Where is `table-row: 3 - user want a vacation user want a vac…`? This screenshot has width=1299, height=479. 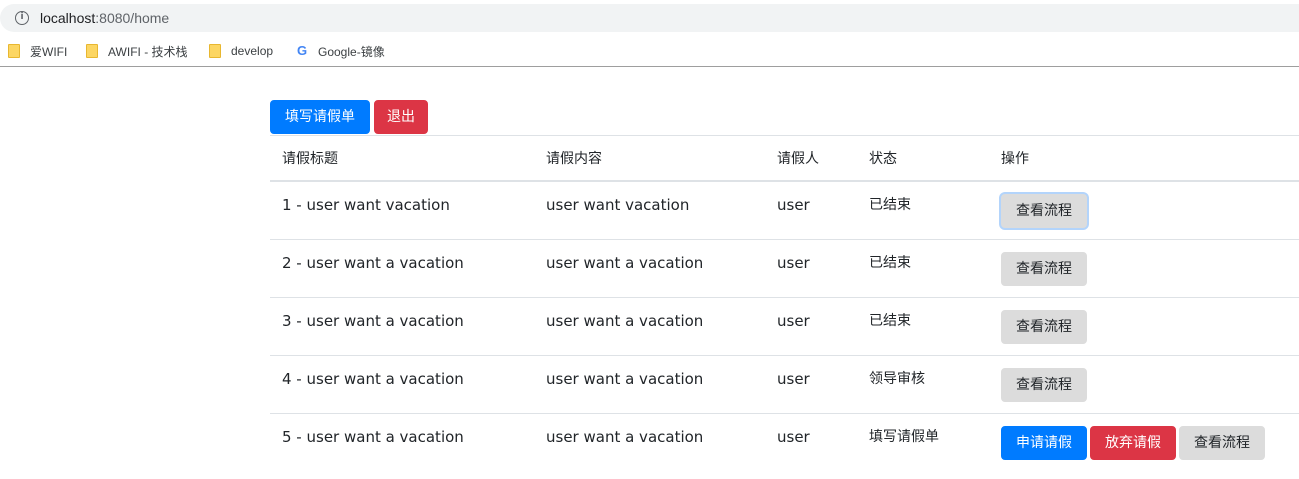 table-row: 3 - user want a vacation user want a vac… is located at coordinates (784, 327).